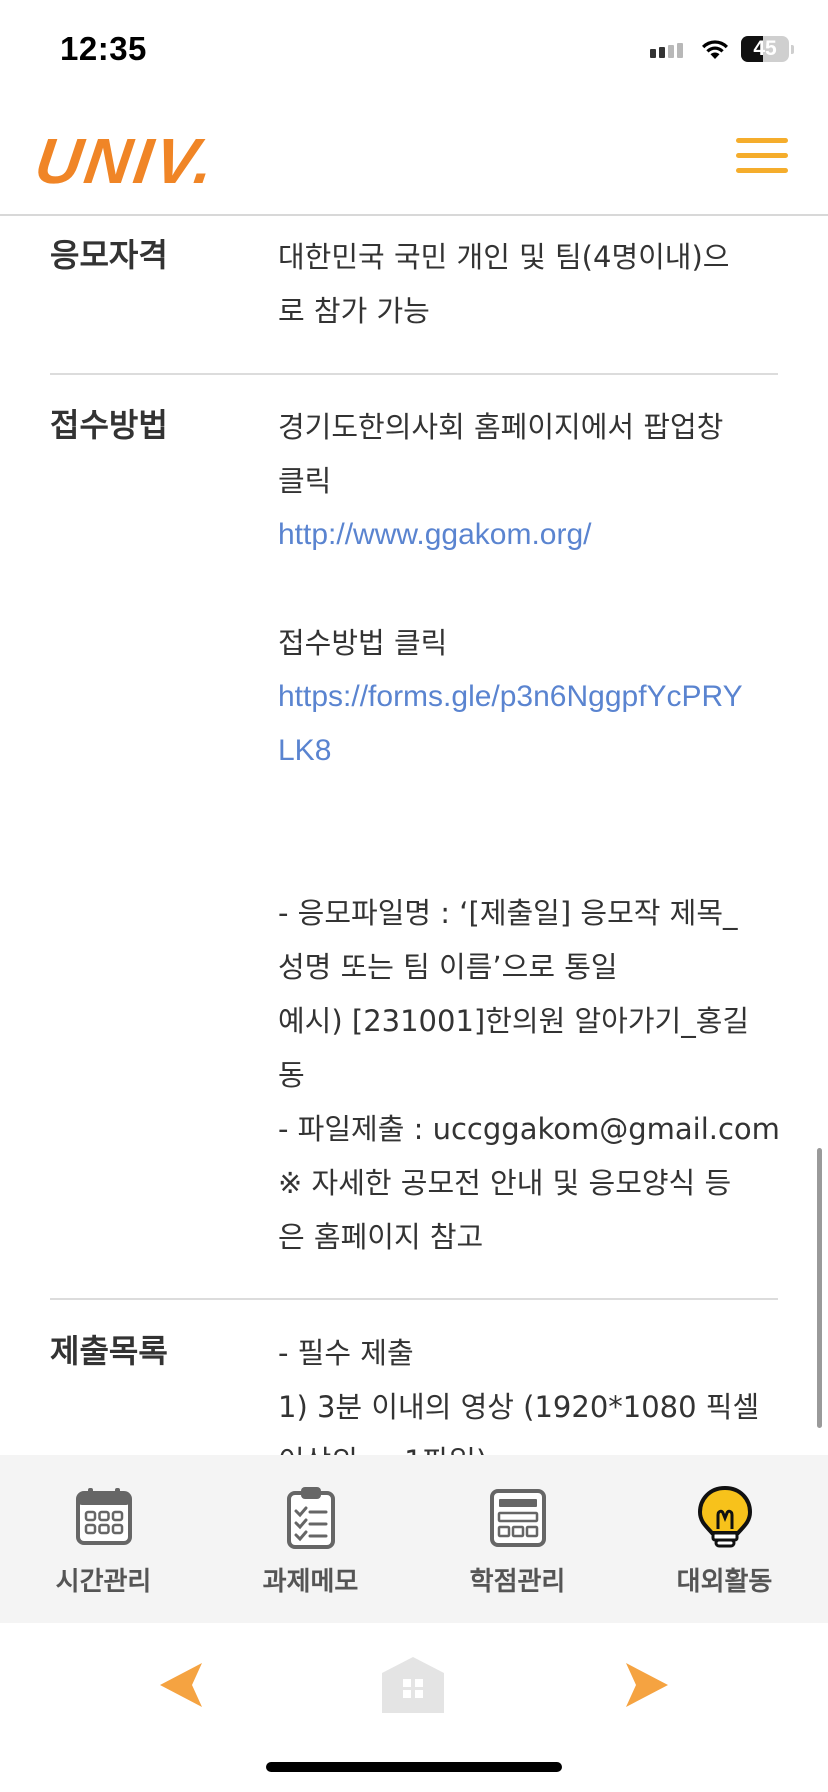  What do you see at coordinates (505, 1183) in the screenshot?
I see `row-text-line: ※ 자세한 공모전 안내 및 응모양식 등` at bounding box center [505, 1183].